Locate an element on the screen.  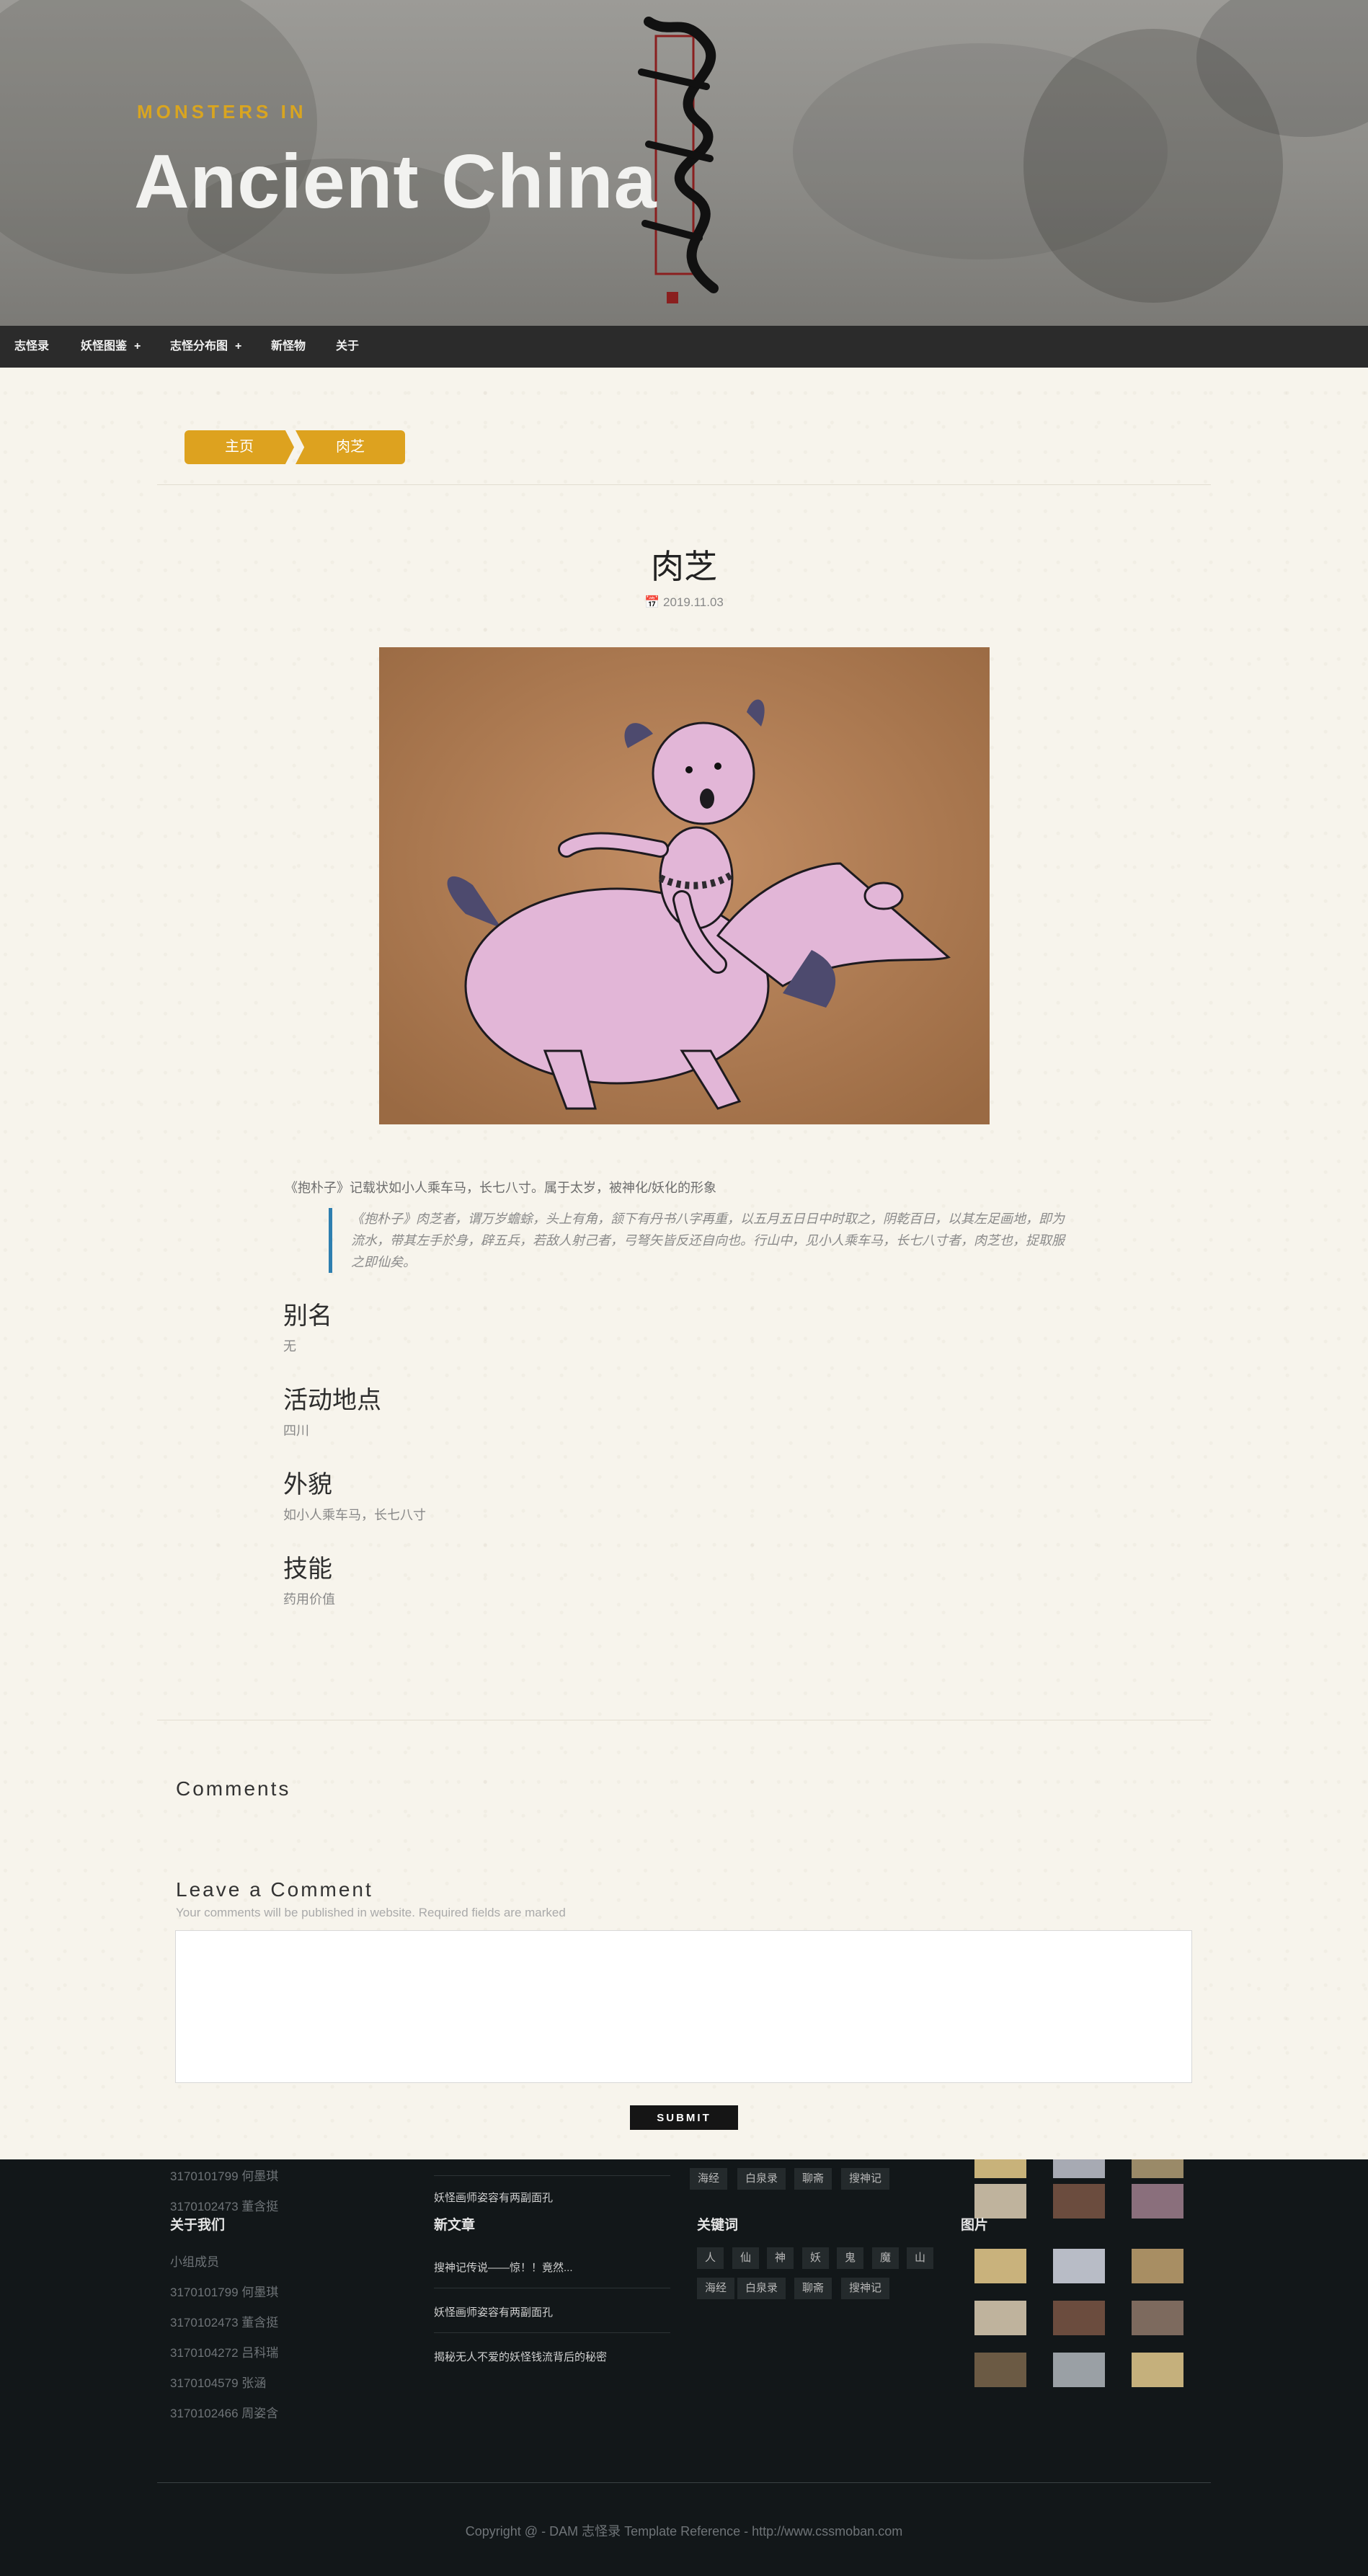
nav-item-home: 志怪录 is located at coordinates (31, 347).